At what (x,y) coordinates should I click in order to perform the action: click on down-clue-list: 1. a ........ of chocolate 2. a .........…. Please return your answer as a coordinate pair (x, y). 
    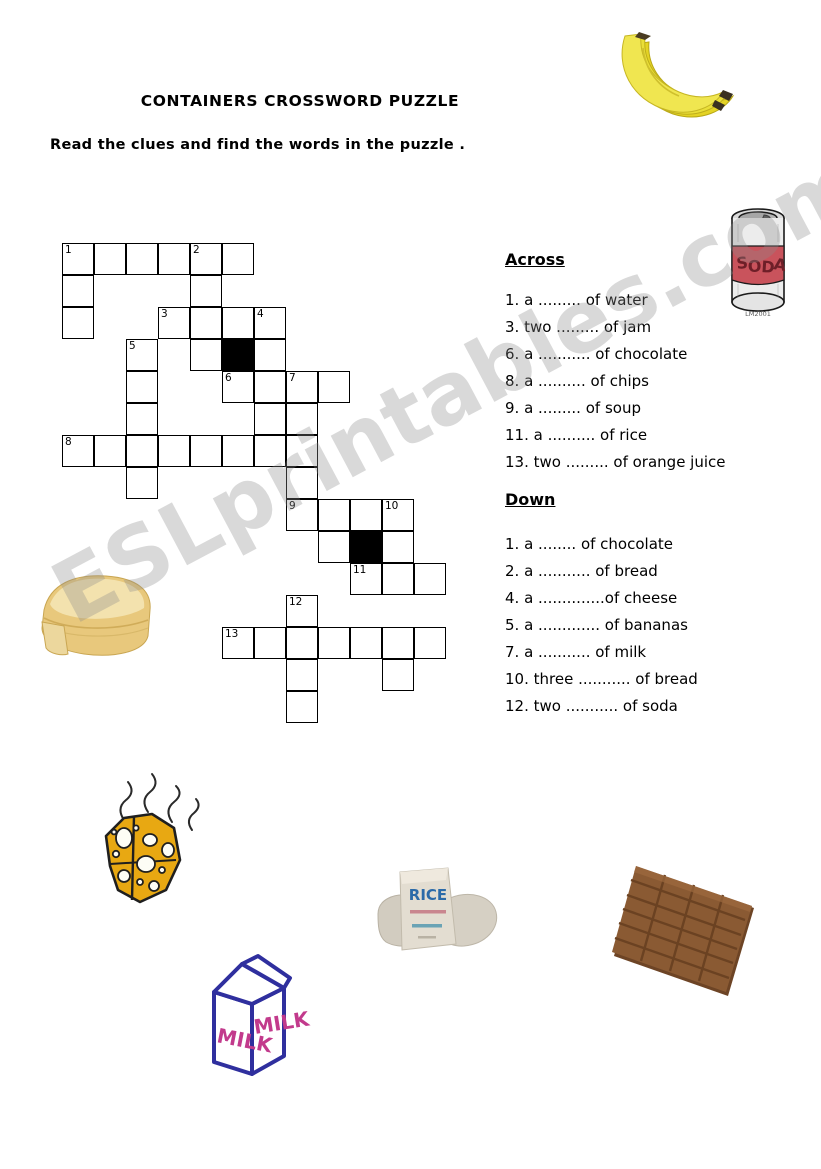
    Looking at the image, I should click on (655, 625).